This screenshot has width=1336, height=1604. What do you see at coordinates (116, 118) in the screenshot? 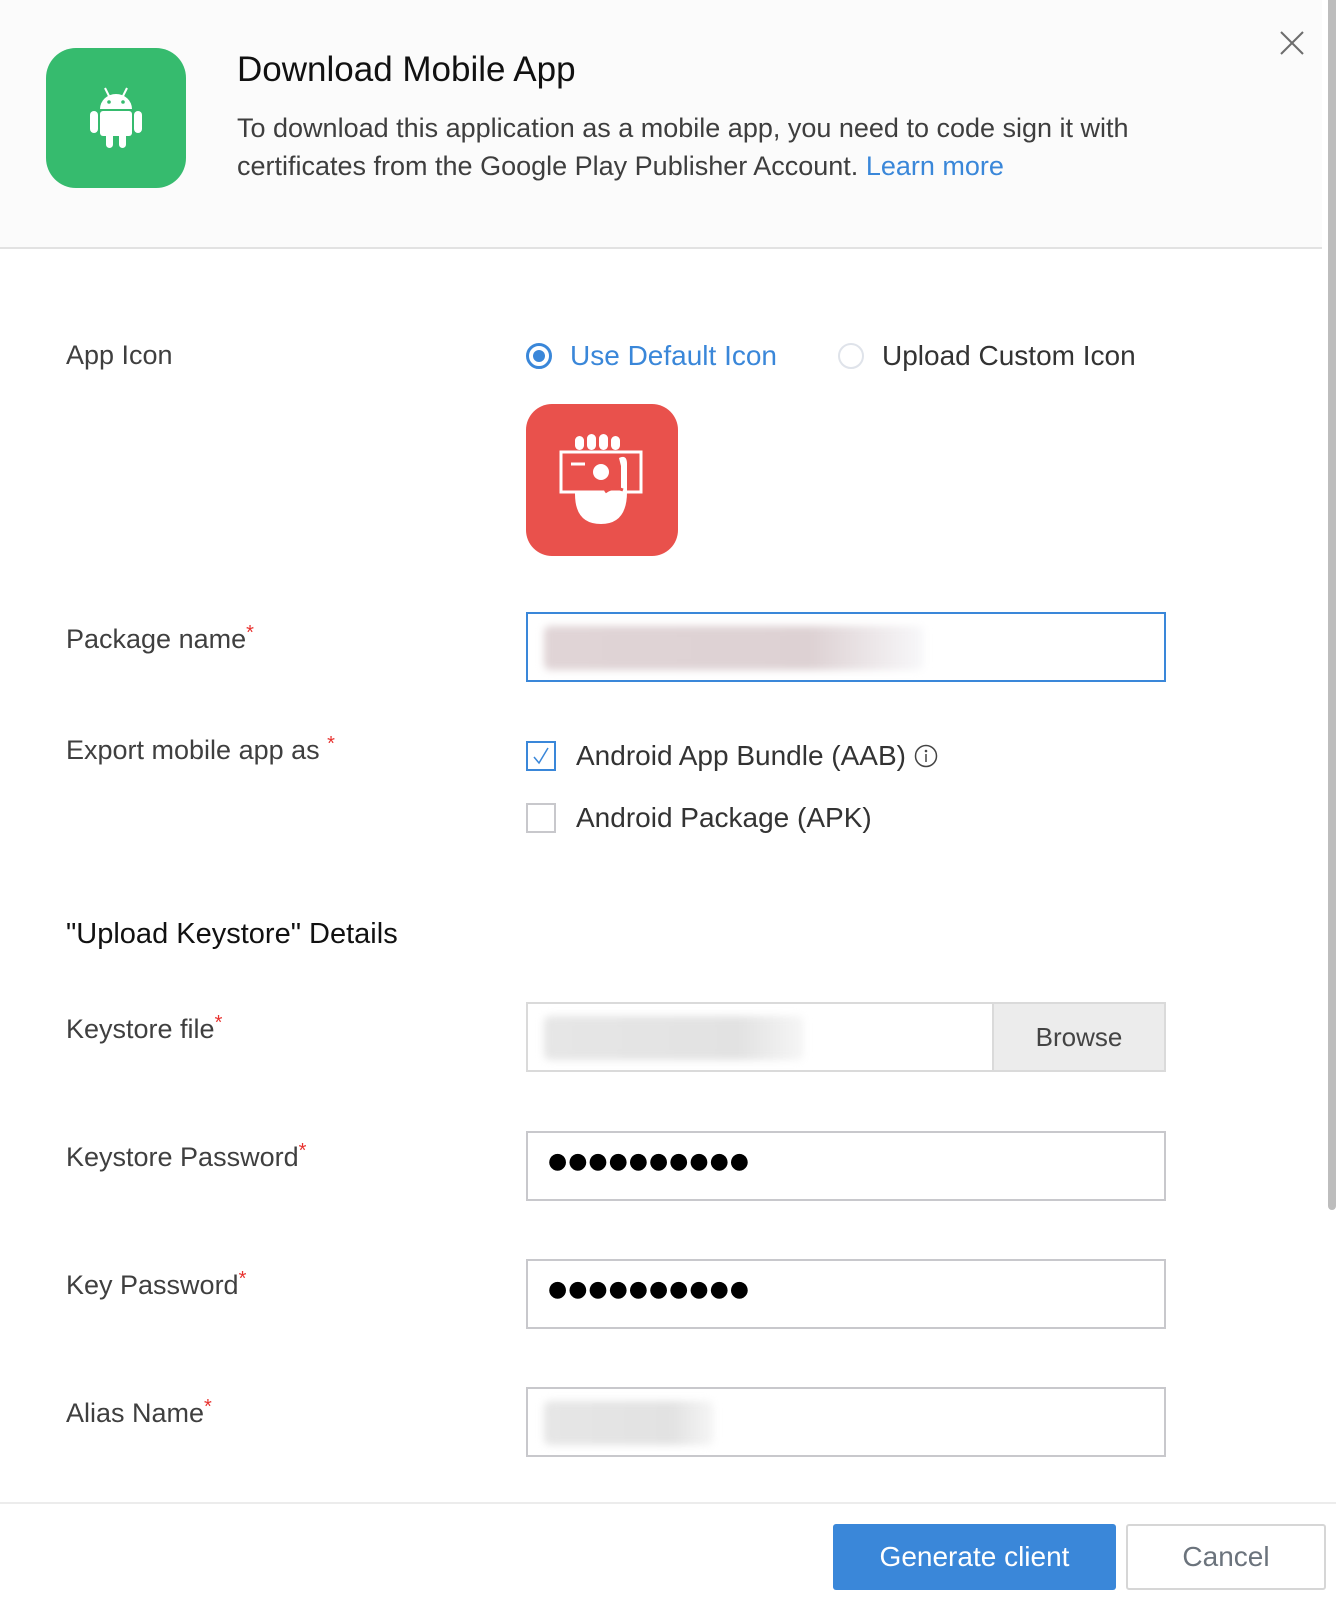
I see `android-icon` at bounding box center [116, 118].